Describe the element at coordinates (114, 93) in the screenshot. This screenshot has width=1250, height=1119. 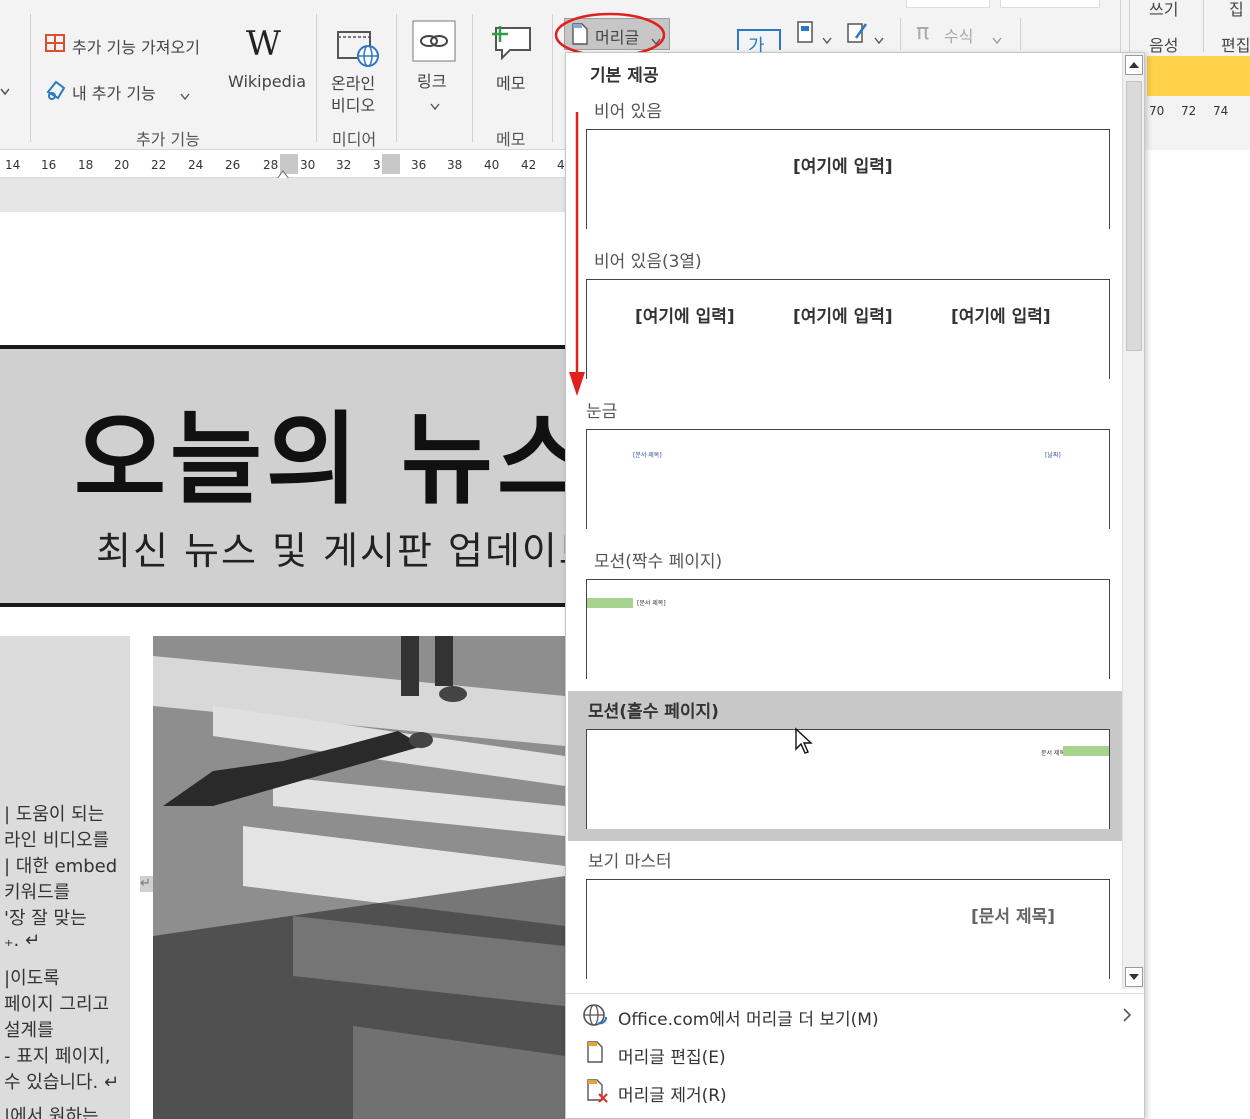
I see `my-addins-label: 내 추가 기능` at that location.